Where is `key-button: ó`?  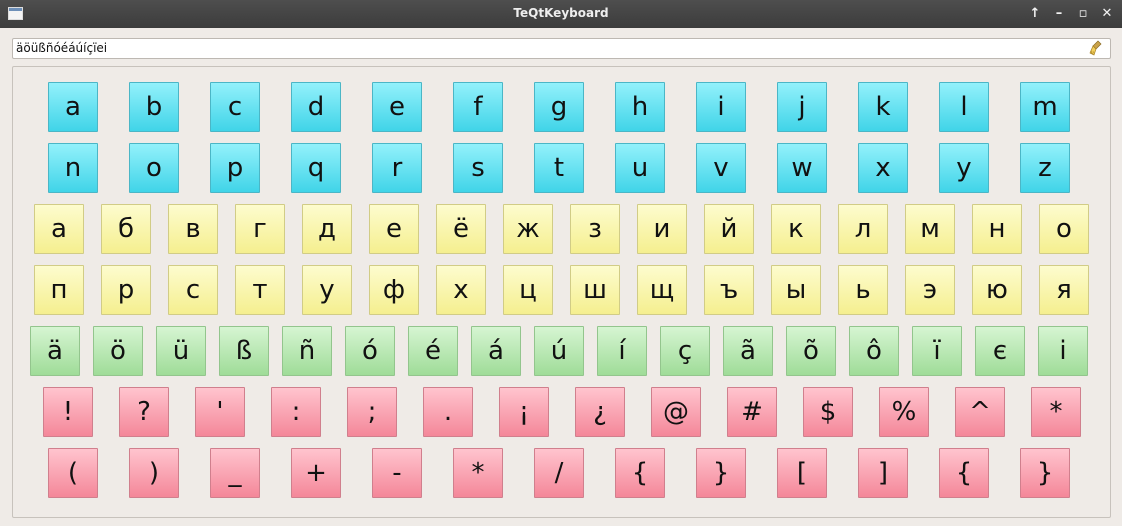
key-button: ó is located at coordinates (370, 351).